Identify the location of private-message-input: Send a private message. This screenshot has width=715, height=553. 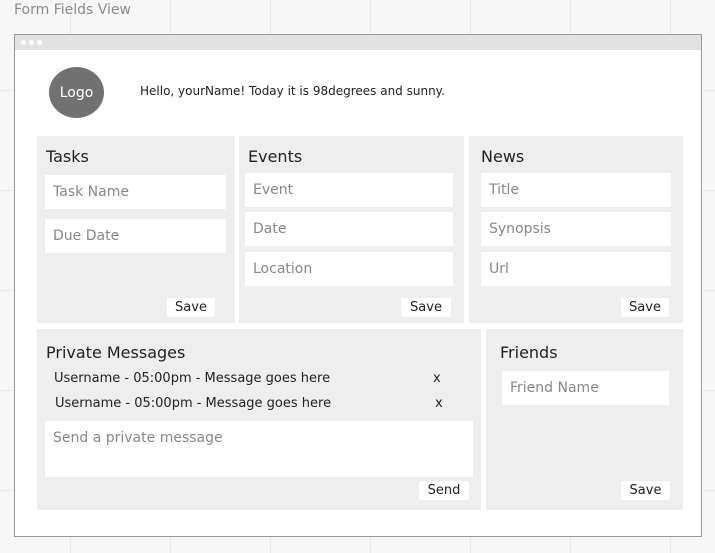
(259, 449).